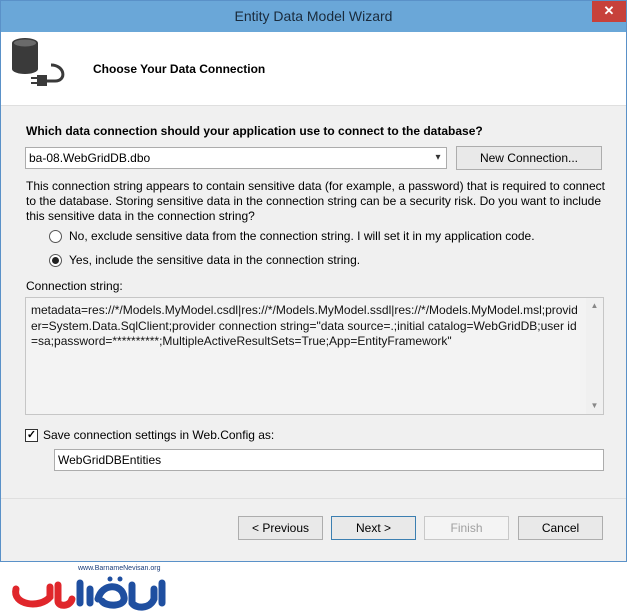 The width and height of the screenshot is (627, 615). I want to click on cancel-button: Cancel, so click(560, 528).